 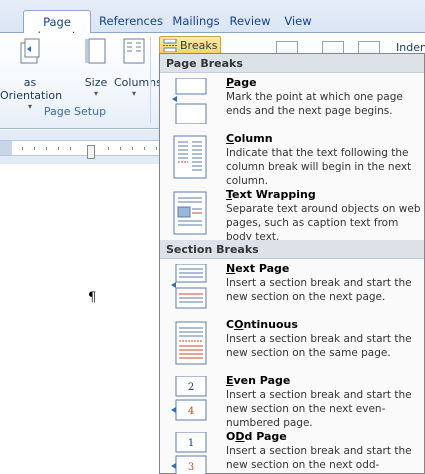 I want to click on breaks-icon, so click(x=170, y=45).